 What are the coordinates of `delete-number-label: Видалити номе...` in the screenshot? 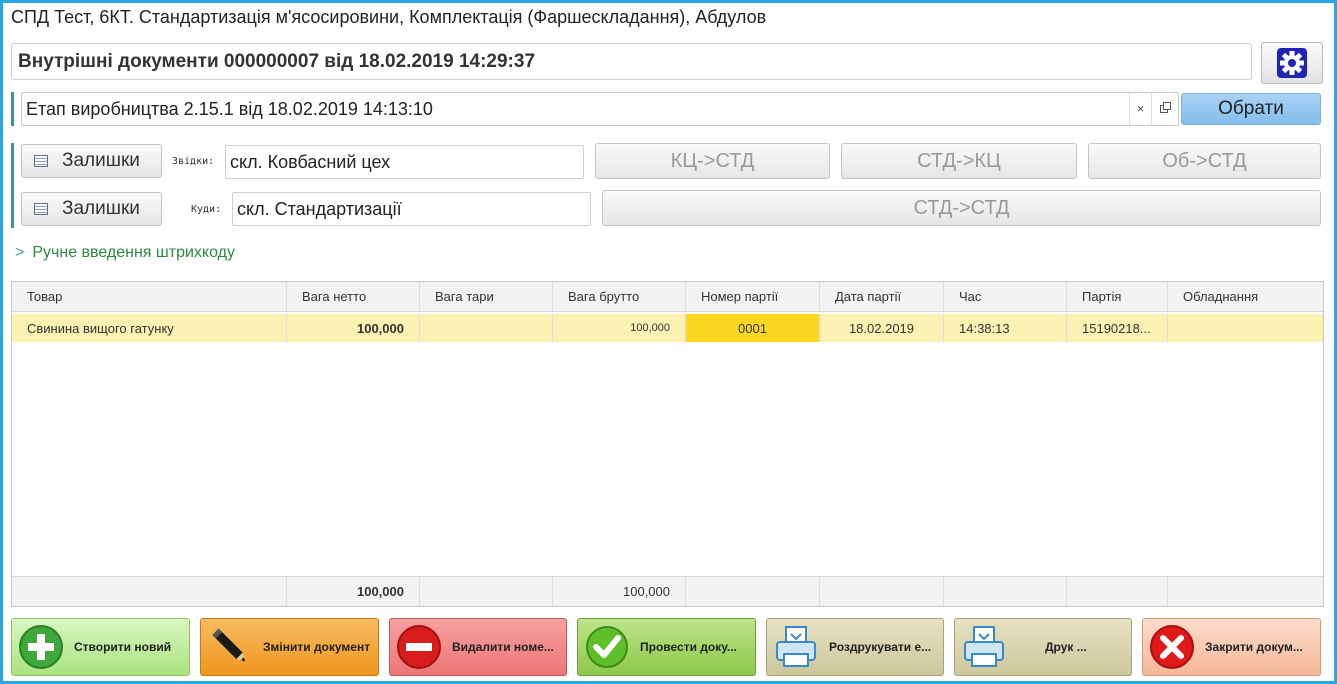 It's located at (503, 647).